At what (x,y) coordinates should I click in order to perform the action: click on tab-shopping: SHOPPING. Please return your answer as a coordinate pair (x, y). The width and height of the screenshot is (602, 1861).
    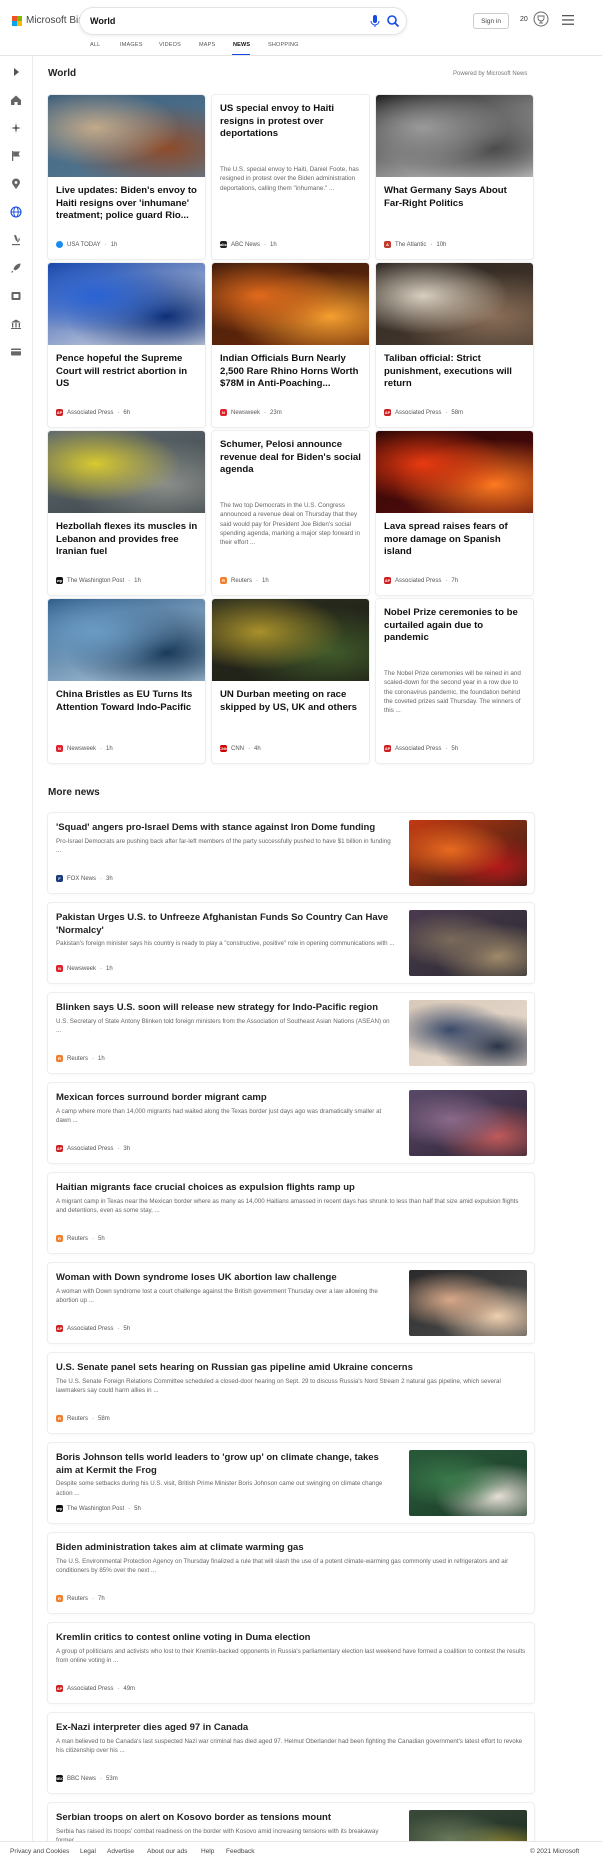
    Looking at the image, I should click on (283, 45).